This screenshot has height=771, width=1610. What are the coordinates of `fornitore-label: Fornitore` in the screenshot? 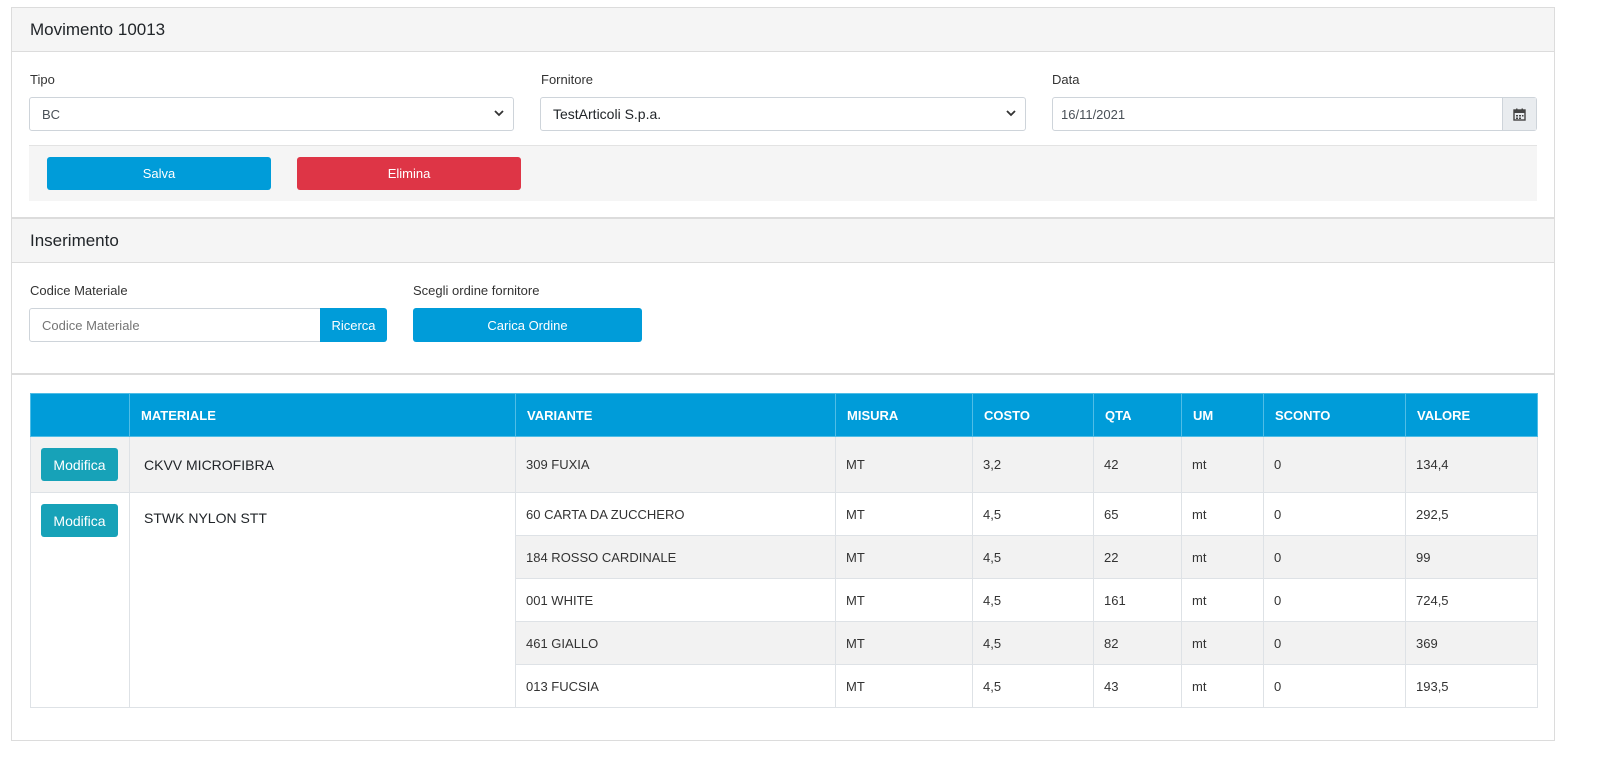 It's located at (567, 79).